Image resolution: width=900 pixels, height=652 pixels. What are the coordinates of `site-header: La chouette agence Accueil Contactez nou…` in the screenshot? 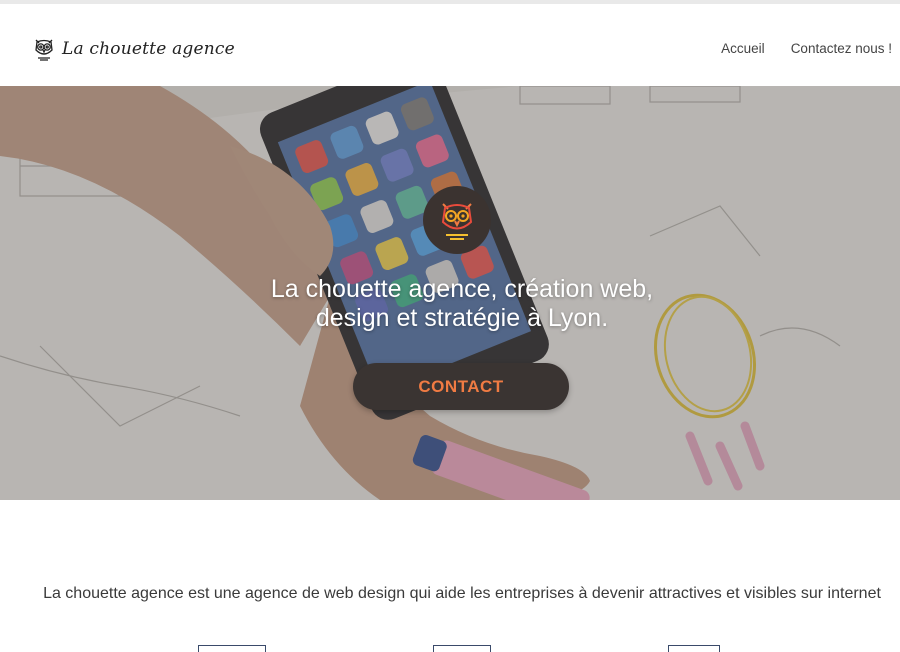 It's located at (450, 45).